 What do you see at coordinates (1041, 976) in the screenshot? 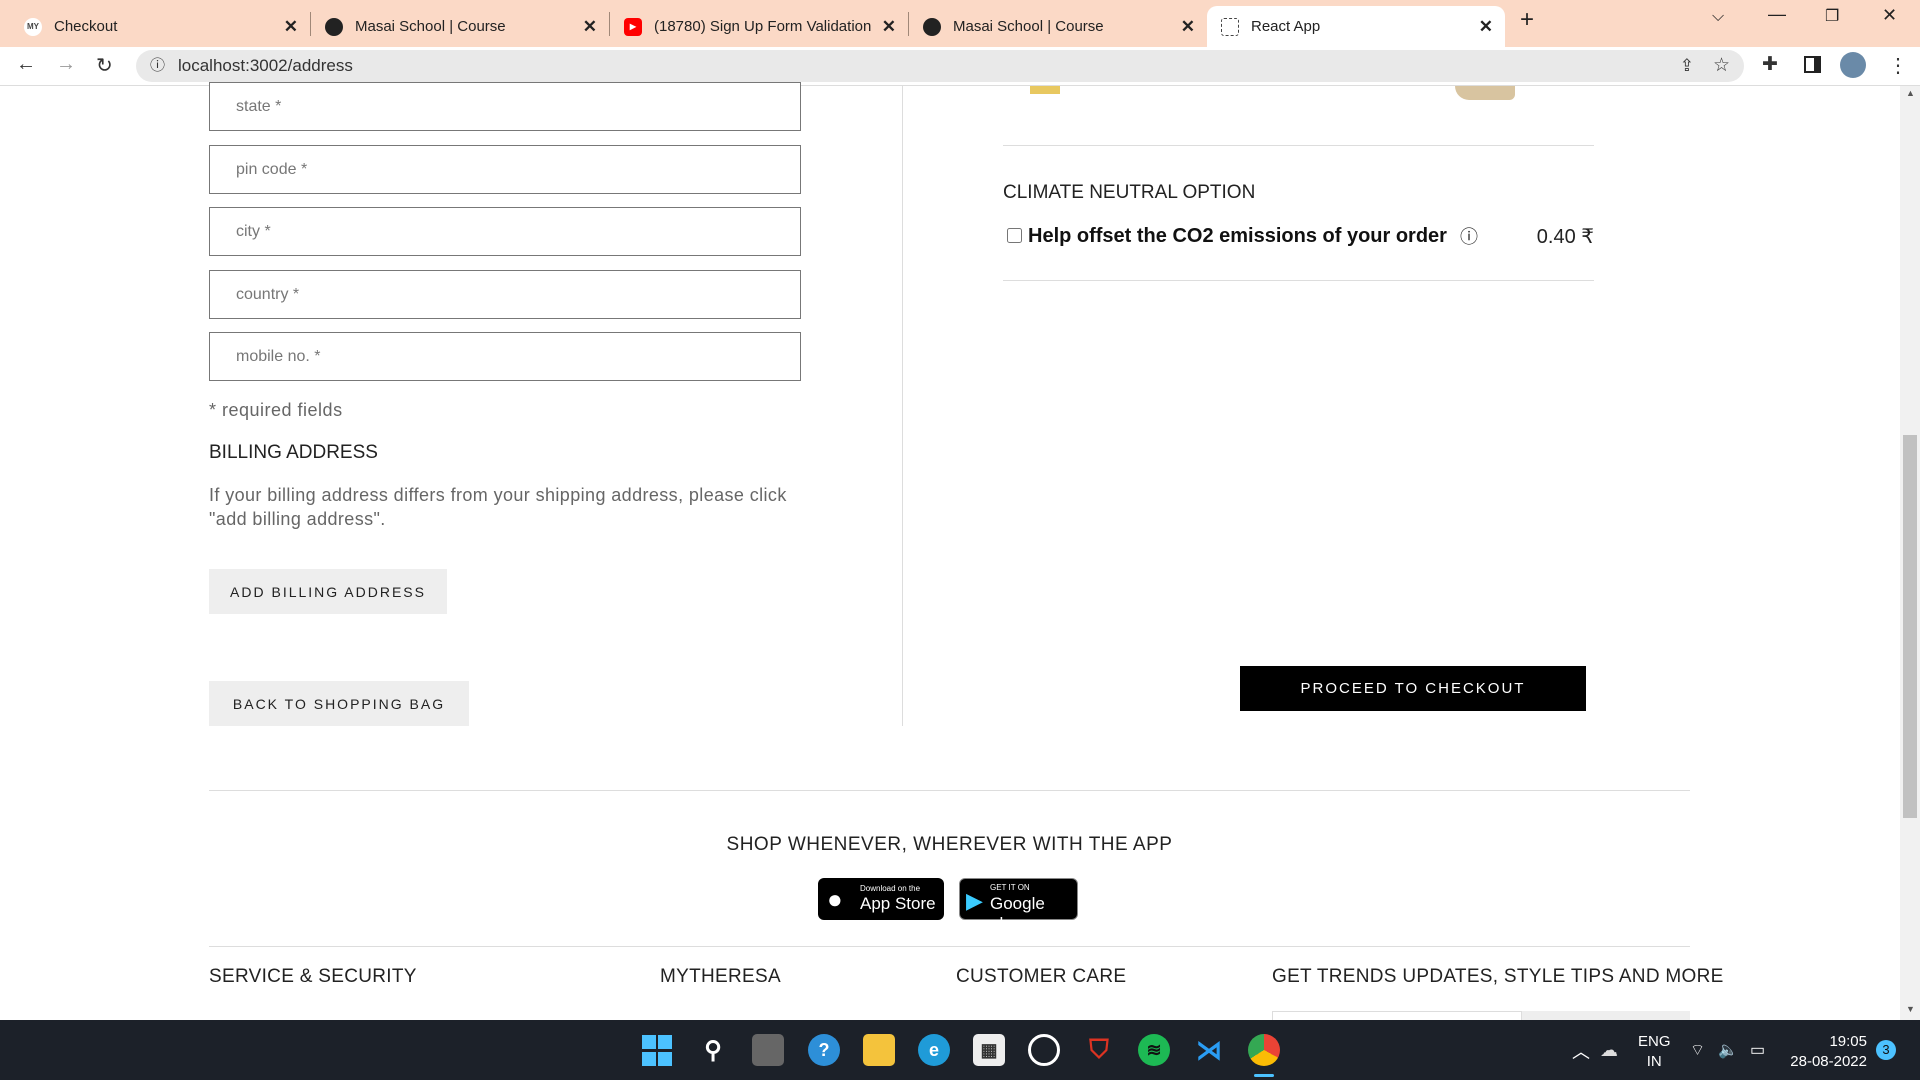
I see `footer-heading-customer-care: CUSTOMER CARE` at bounding box center [1041, 976].